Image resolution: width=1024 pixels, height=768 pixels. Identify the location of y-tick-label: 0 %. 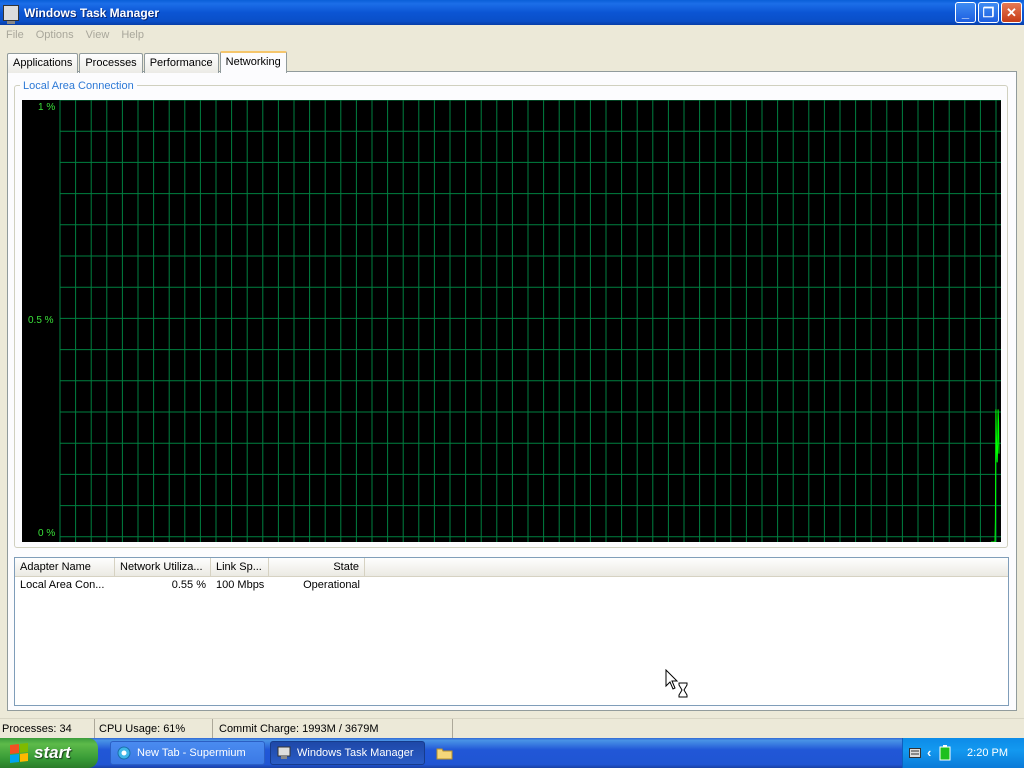
(47, 533).